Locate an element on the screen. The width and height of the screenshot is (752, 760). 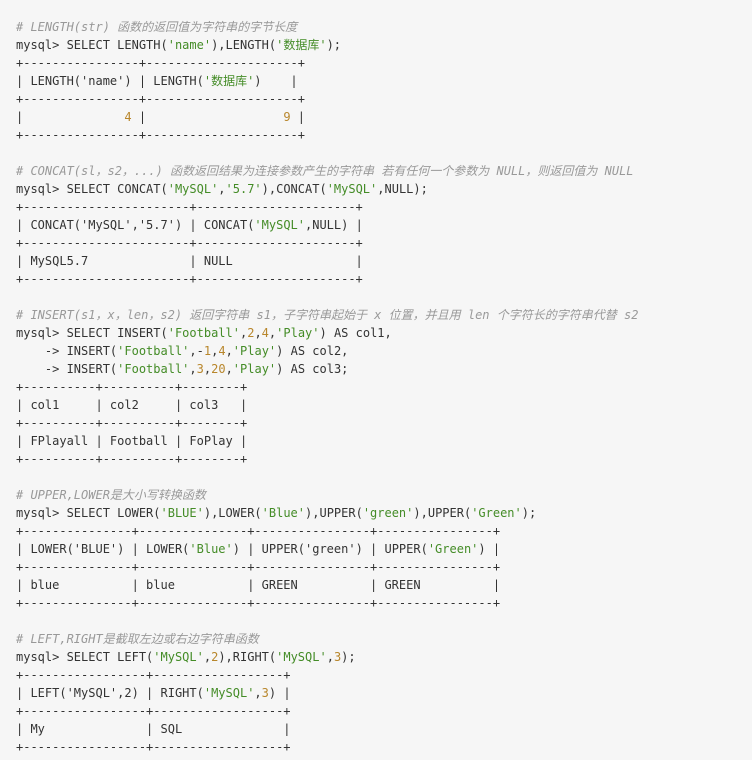
code-text: | My | SQL | is located at coordinates (153, 729).